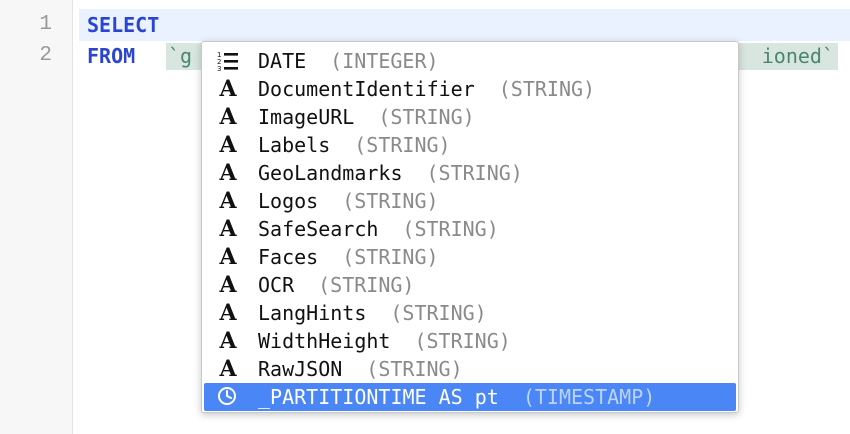  I want to click on line-number-1: 1, so click(45, 24).